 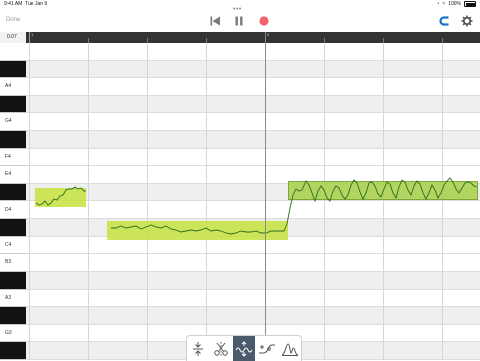 I want to click on scissors-tool, so click(x=221, y=348).